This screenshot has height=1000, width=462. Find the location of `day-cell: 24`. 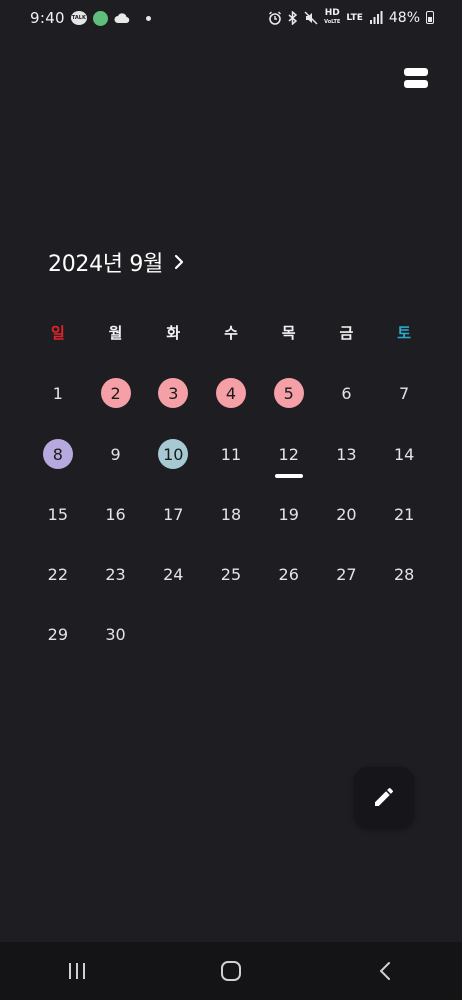

day-cell: 24 is located at coordinates (173, 574).